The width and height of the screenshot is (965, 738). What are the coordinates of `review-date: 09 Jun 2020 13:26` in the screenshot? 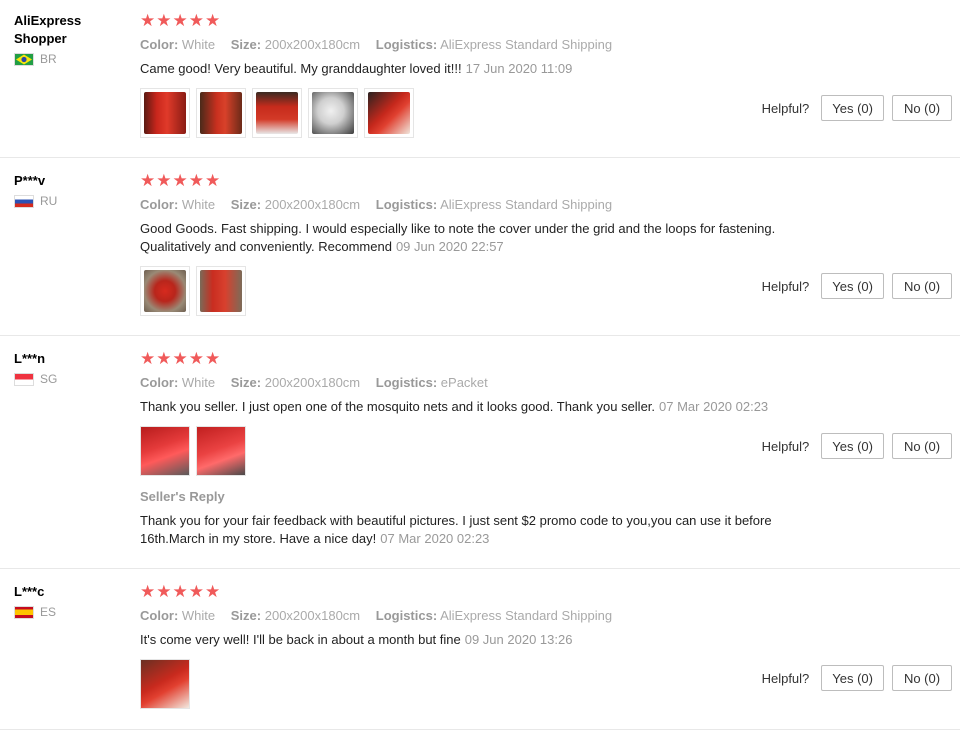 It's located at (518, 639).